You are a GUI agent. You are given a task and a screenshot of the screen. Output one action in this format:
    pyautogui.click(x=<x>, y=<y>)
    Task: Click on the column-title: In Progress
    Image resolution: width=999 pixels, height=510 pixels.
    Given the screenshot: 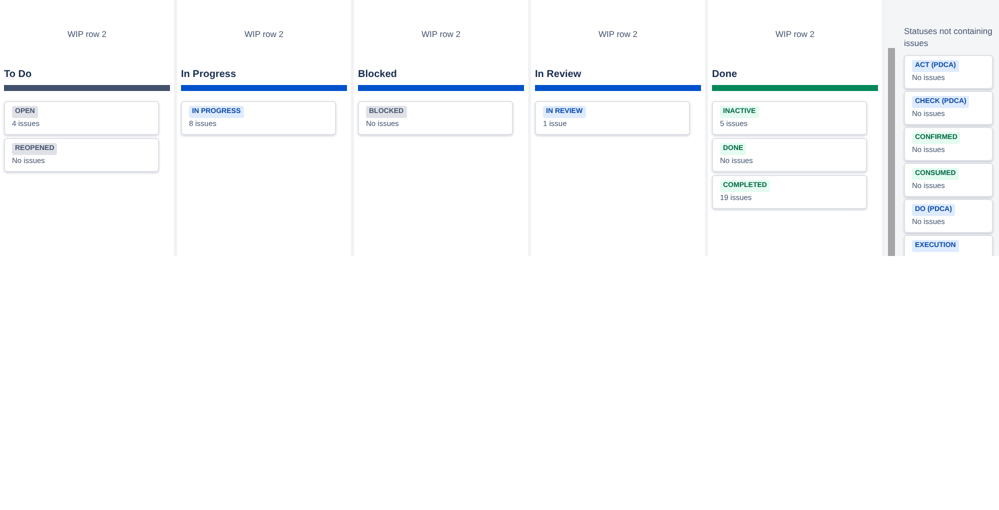 What is the action you would take?
    pyautogui.click(x=209, y=75)
    